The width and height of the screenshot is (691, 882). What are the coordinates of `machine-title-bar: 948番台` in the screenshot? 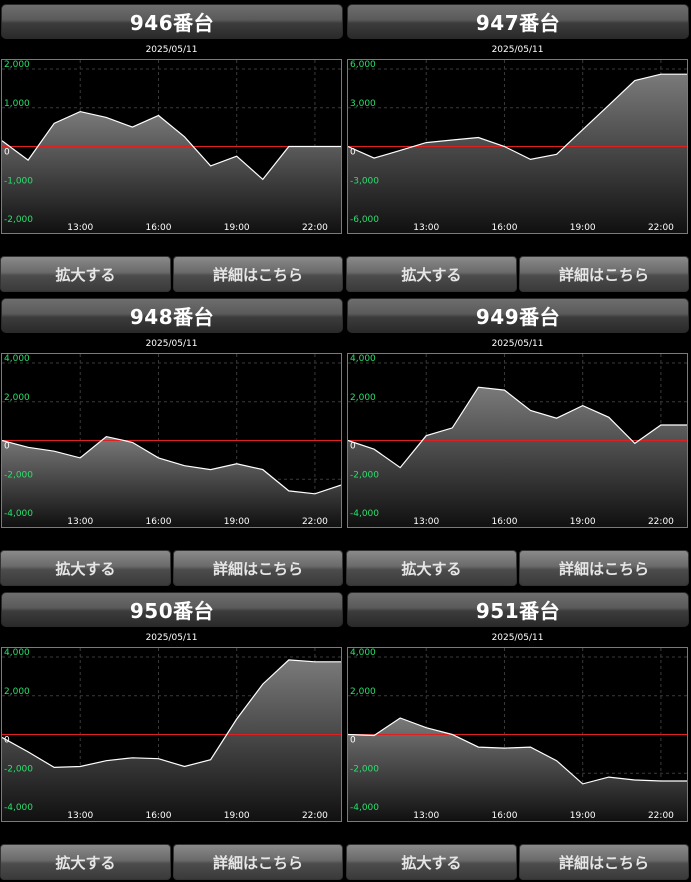 It's located at (172, 315).